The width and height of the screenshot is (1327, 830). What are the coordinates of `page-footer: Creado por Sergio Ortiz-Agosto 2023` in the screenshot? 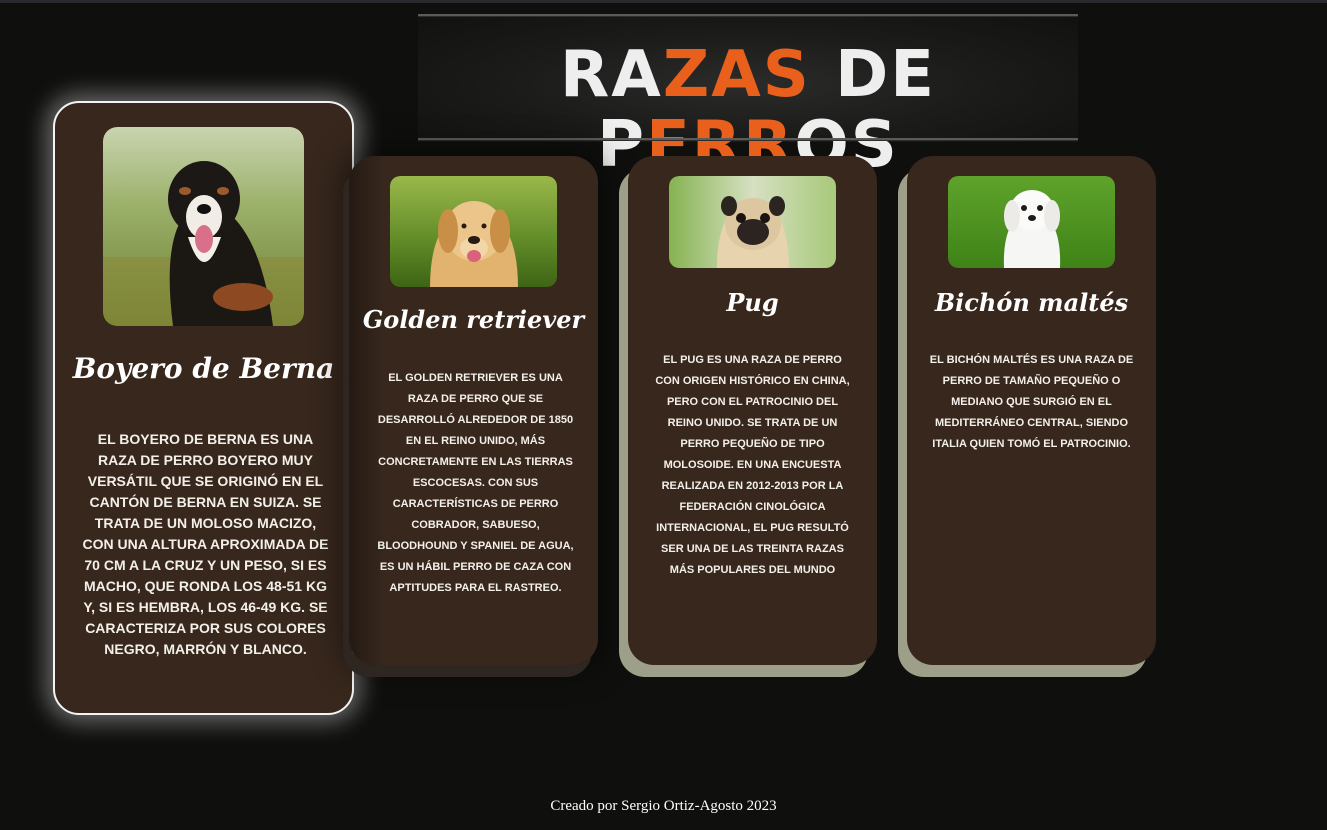 It's located at (663, 806).